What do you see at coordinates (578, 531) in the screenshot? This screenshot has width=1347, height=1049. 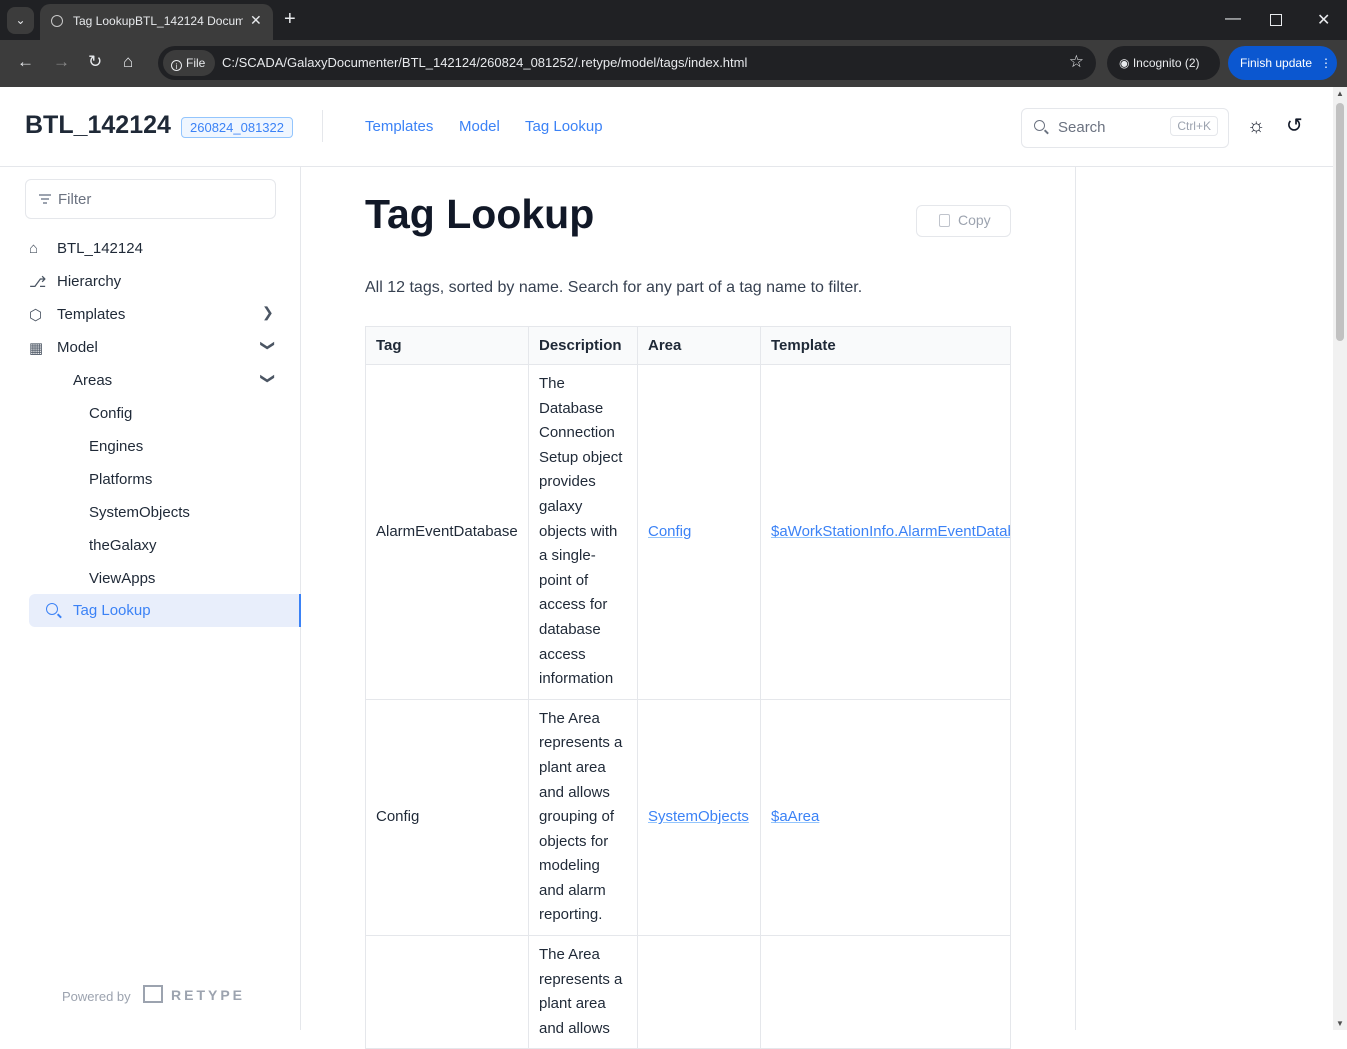 I see `description-line: objects with` at bounding box center [578, 531].